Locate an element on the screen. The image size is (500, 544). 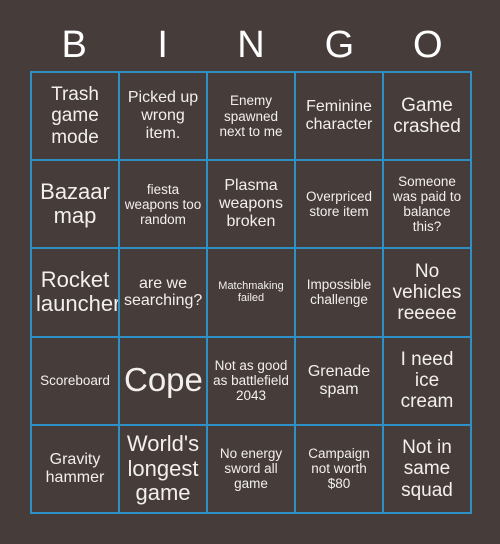
bingo-cell: No energy sword all game is located at coordinates (252, 469).